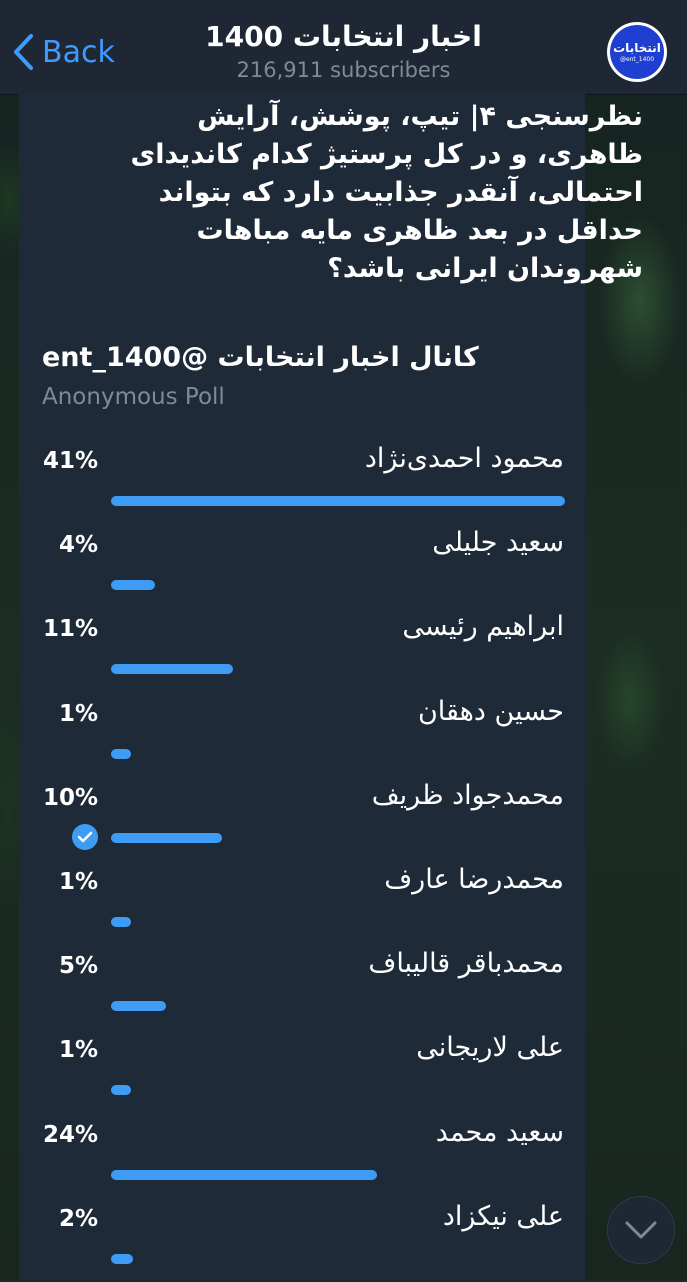 The width and height of the screenshot is (687, 1282). I want to click on back-label: Back, so click(78, 52).